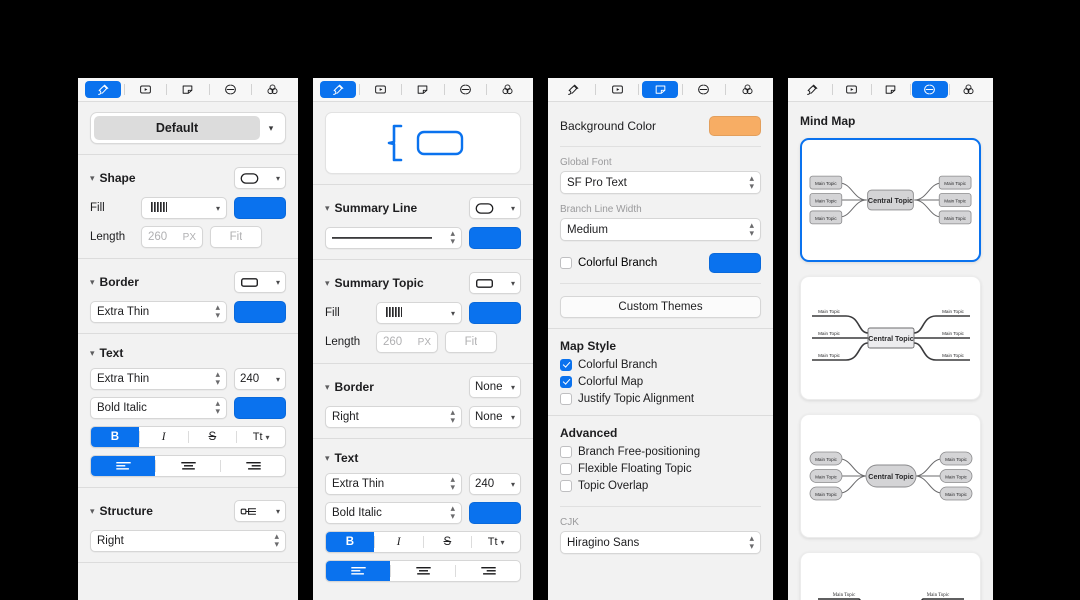 This screenshot has width=1080, height=600. I want to click on justify-topic-alignment-checkbox, so click(566, 399).